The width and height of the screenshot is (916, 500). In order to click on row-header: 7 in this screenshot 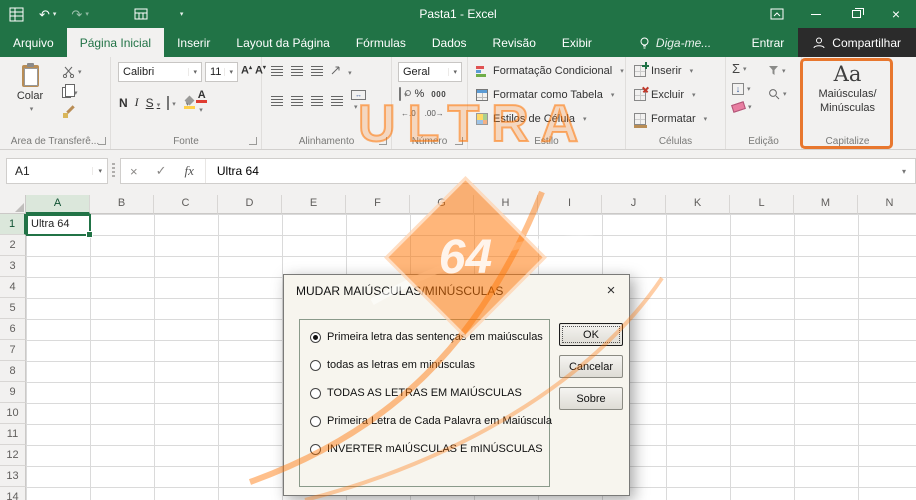, I will do `click(13, 350)`.